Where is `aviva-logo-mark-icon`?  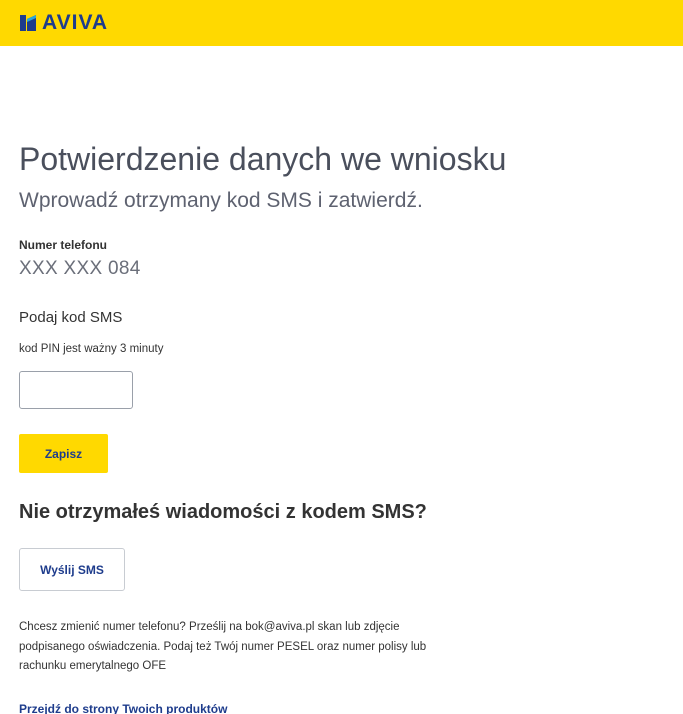
aviva-logo-mark-icon is located at coordinates (28, 23).